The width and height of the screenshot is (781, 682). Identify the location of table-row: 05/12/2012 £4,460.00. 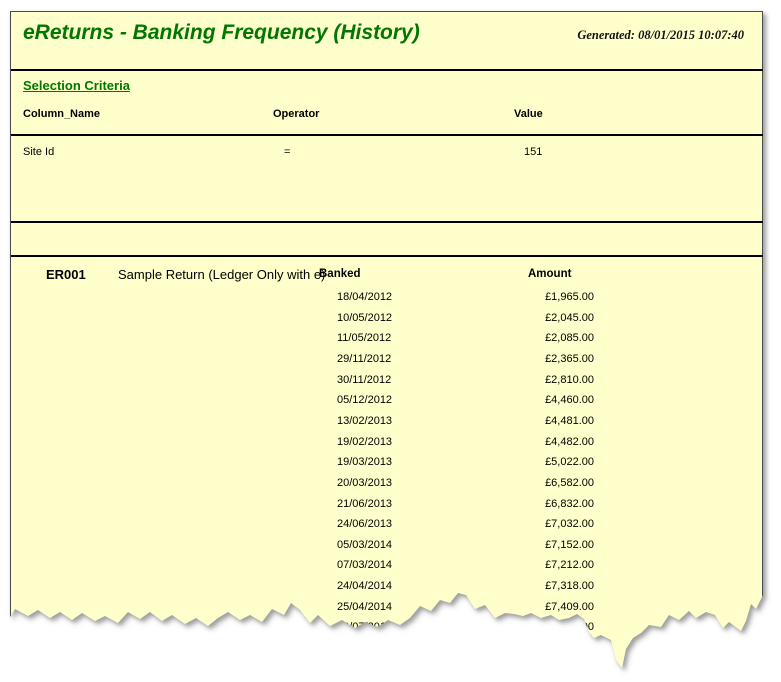
(387, 404).